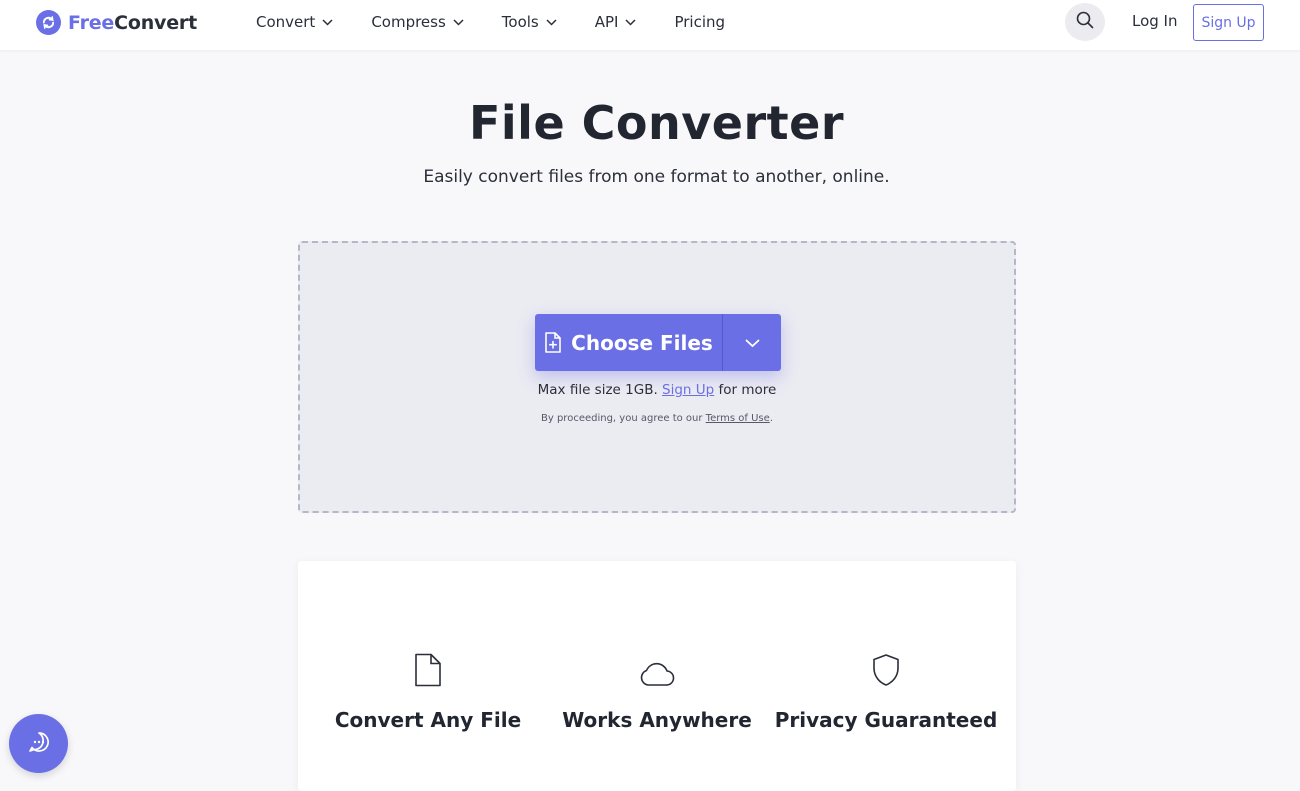 Image resolution: width=1300 pixels, height=791 pixels. Describe the element at coordinates (657, 692) in the screenshot. I see `feature-works-anywhere: Works Anywhere` at that location.